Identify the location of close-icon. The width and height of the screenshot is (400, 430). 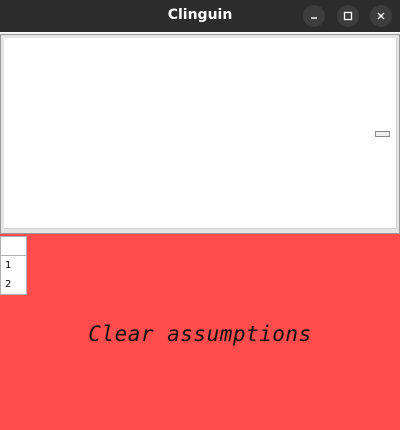
(381, 16).